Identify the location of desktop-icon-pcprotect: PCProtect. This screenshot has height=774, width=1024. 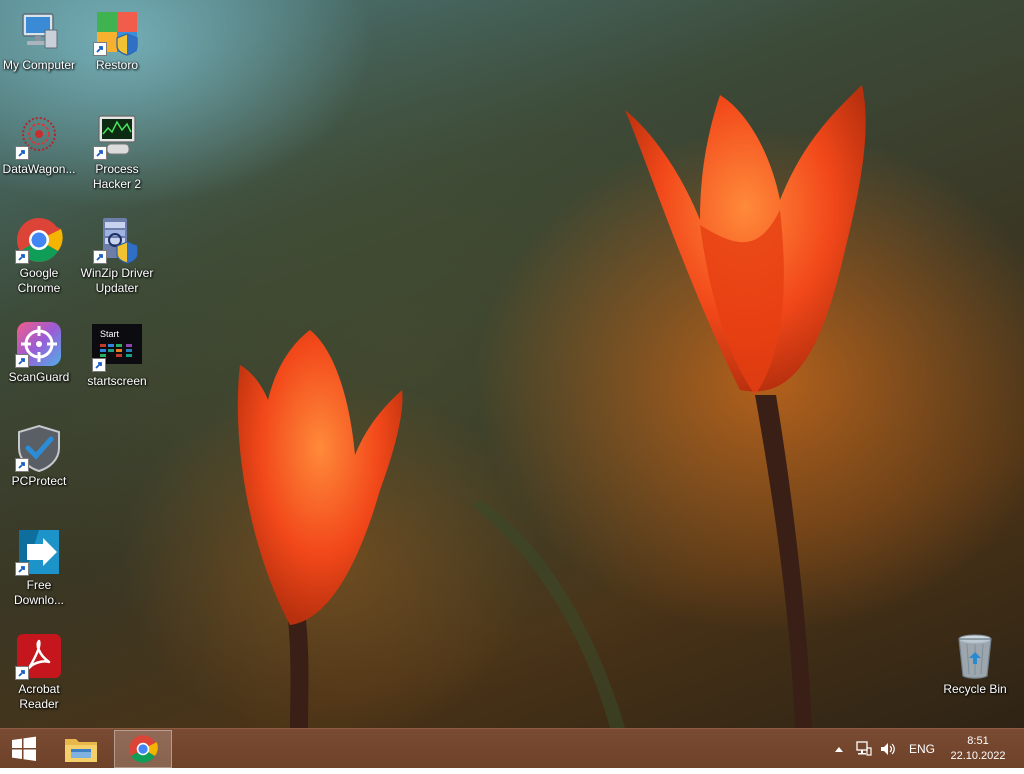
(39, 456).